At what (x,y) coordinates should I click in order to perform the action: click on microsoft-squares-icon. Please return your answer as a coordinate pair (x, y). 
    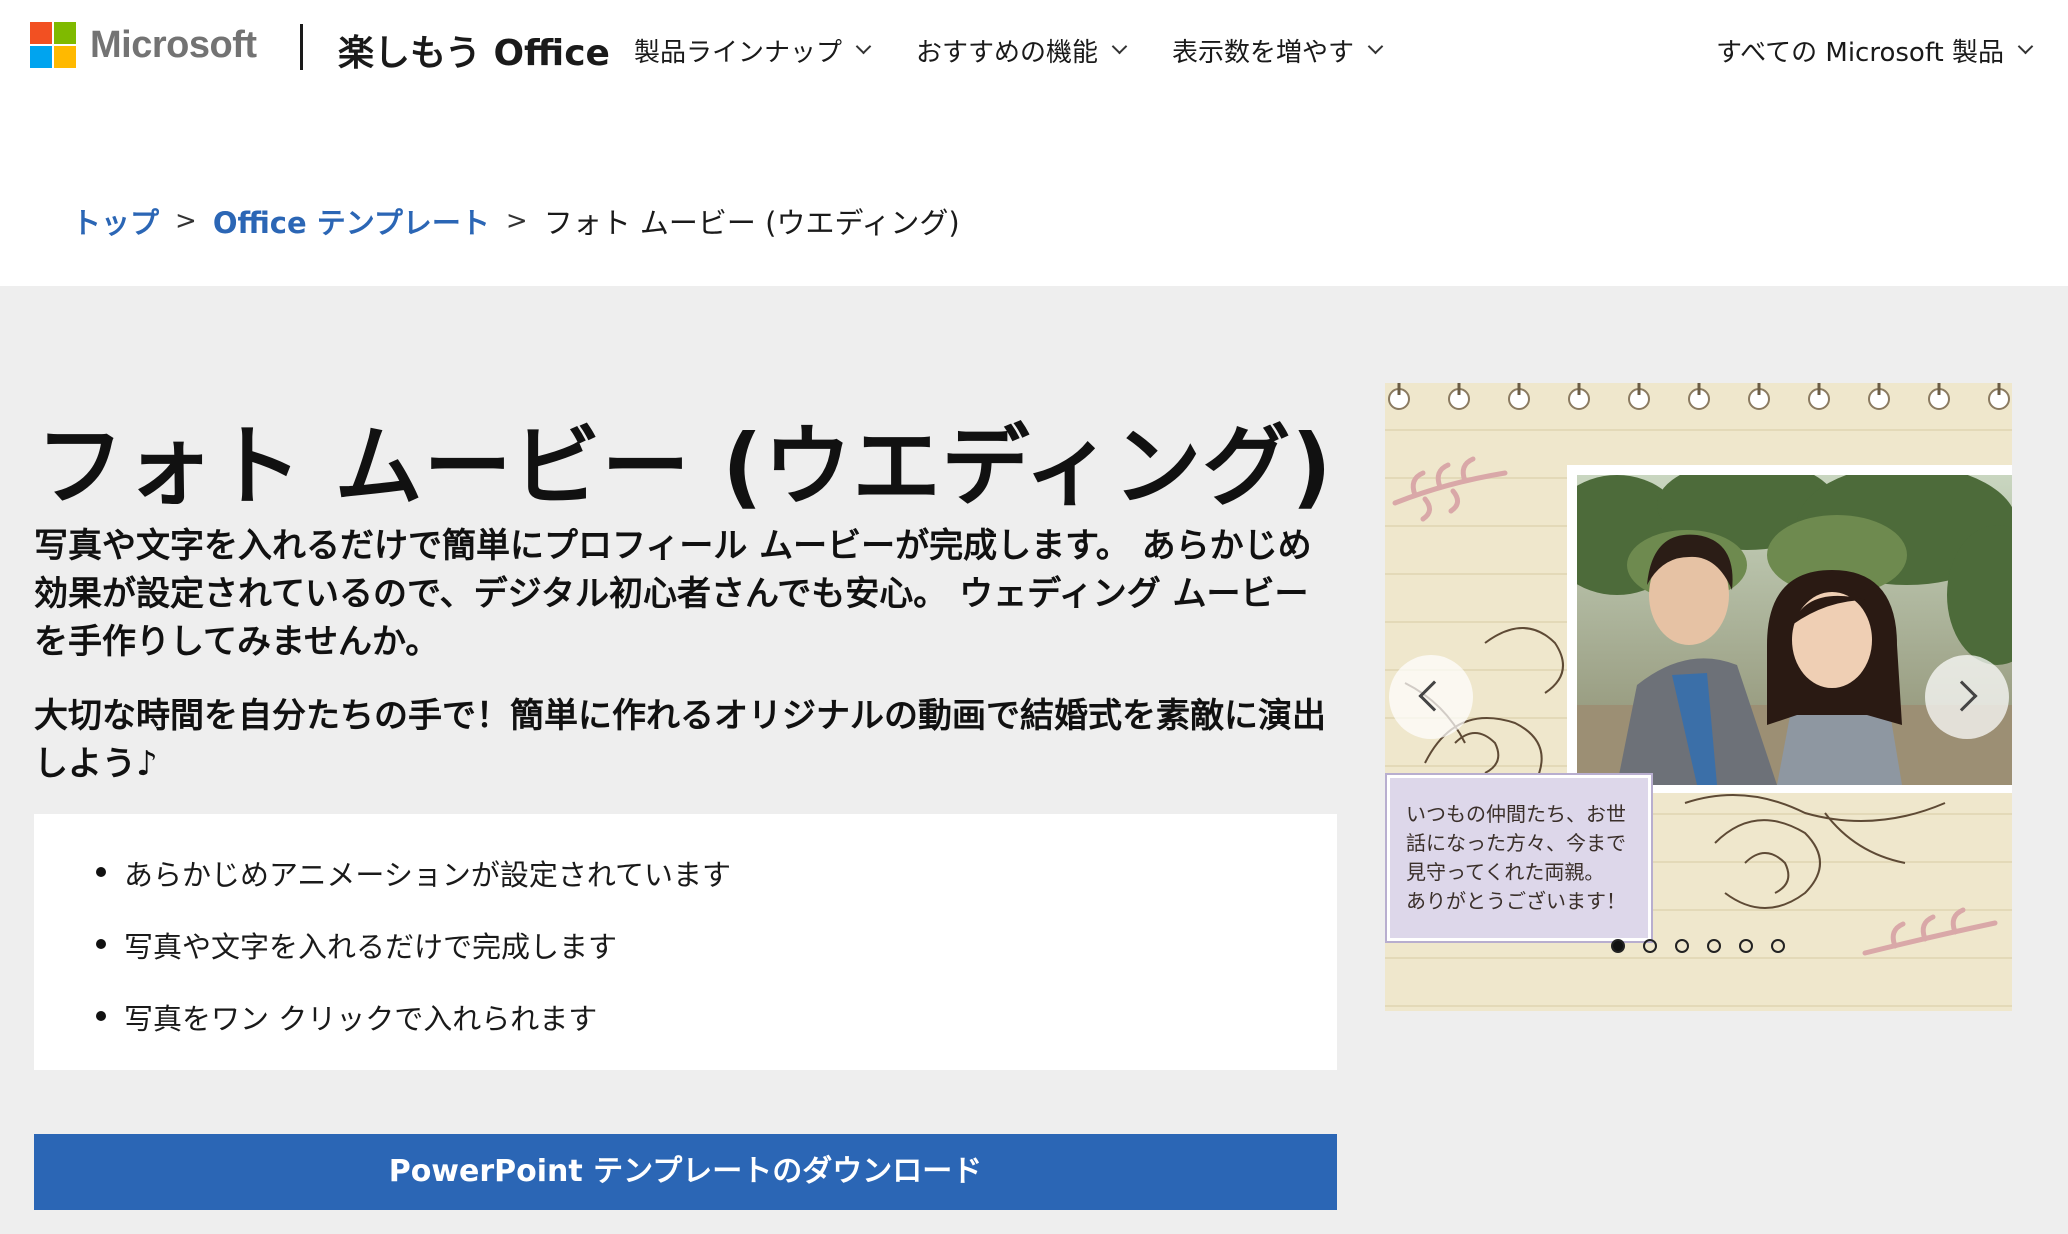
    Looking at the image, I should click on (53, 45).